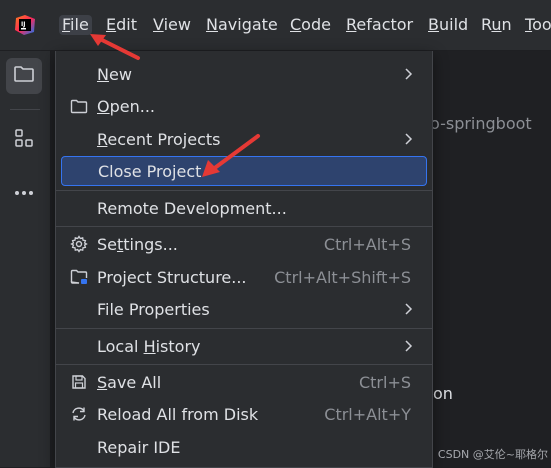 The width and height of the screenshot is (551, 468). What do you see at coordinates (126, 24) in the screenshot?
I see `menu-edit-rest: dit` at bounding box center [126, 24].